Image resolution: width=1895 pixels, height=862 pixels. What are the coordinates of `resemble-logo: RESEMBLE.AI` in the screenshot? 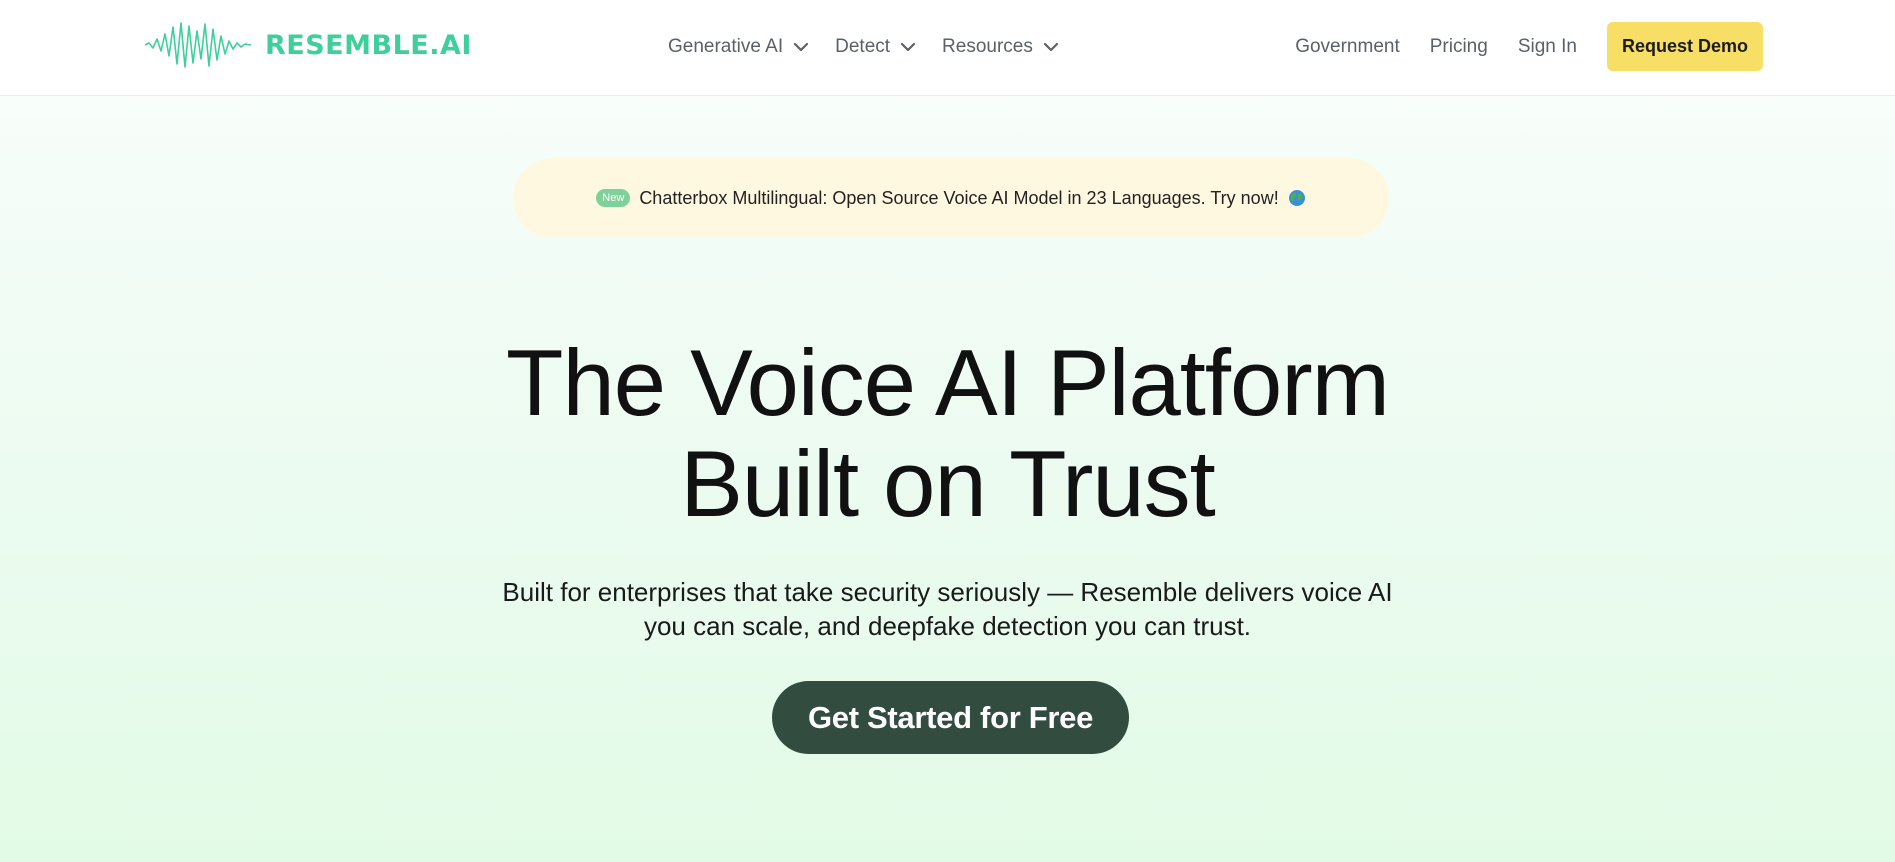 It's located at (308, 45).